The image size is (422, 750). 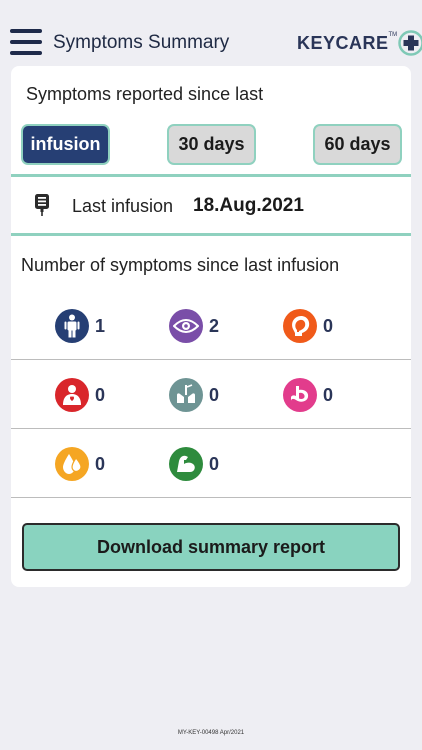 I want to click on person-icon, so click(x=72, y=326).